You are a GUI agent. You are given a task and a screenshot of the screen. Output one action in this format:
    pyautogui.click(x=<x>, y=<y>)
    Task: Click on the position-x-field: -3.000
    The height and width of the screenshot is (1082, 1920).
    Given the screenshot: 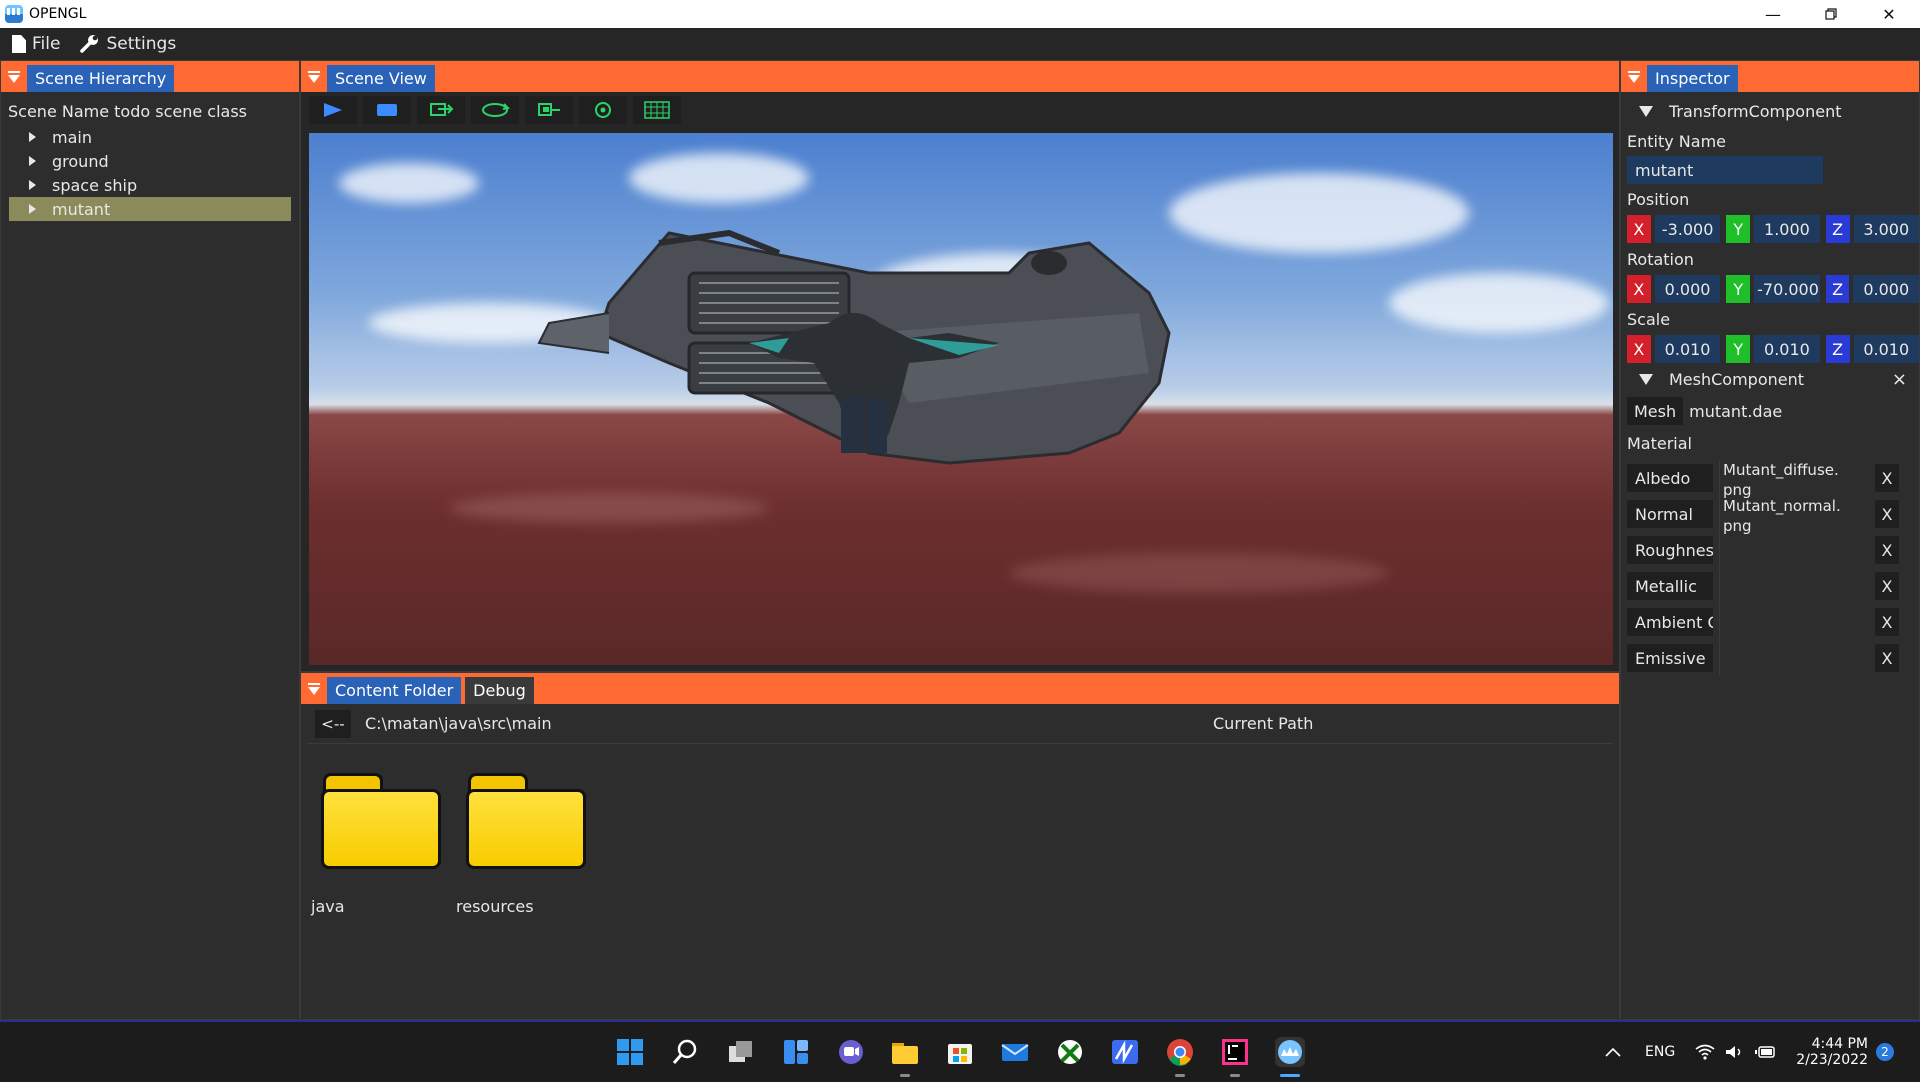 What is the action you would take?
    pyautogui.click(x=1687, y=229)
    